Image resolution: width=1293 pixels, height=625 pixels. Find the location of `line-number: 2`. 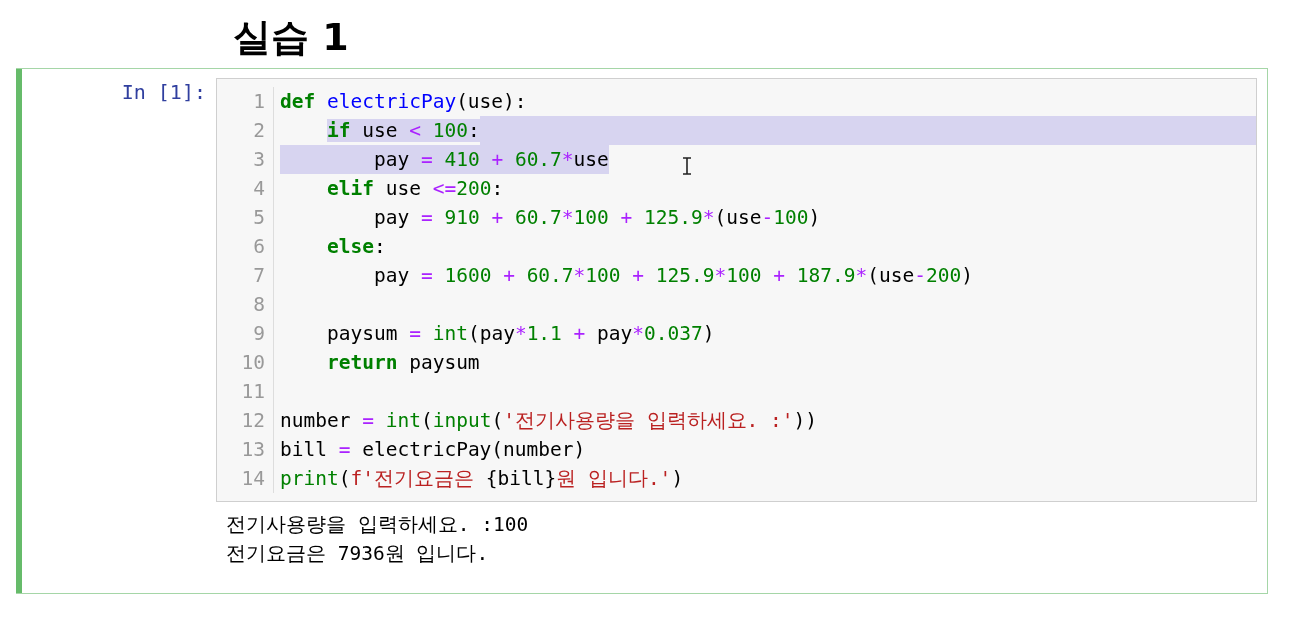

line-number: 2 is located at coordinates (258, 131).